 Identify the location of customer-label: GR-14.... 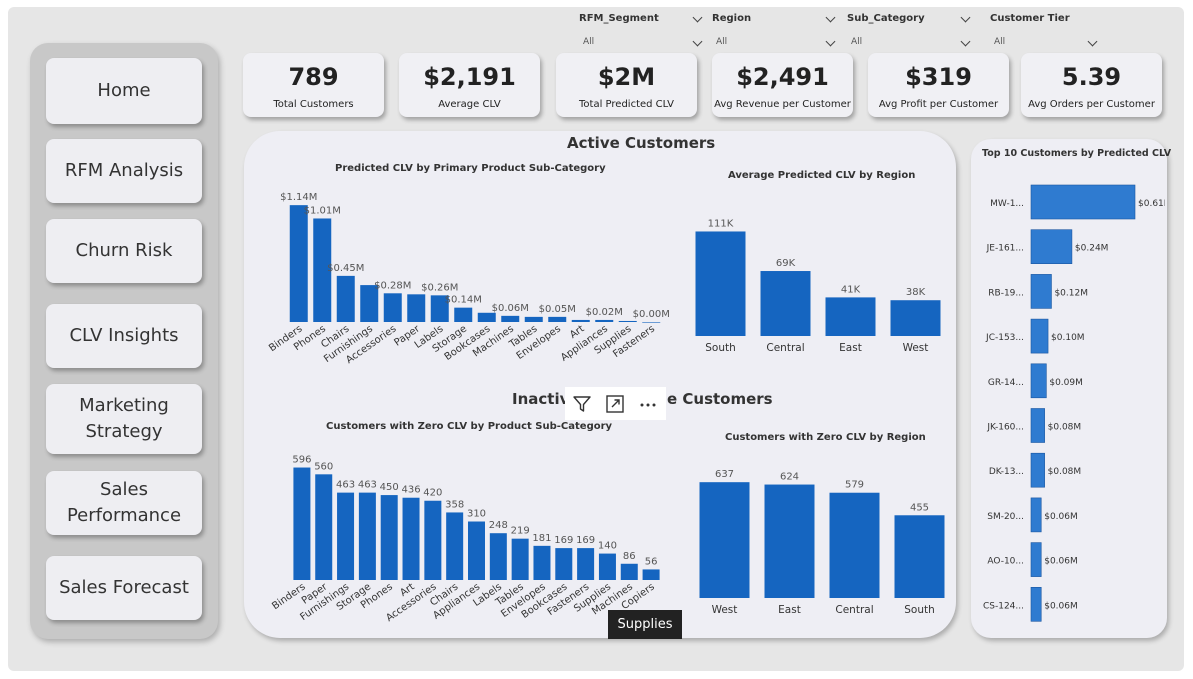
(1006, 383).